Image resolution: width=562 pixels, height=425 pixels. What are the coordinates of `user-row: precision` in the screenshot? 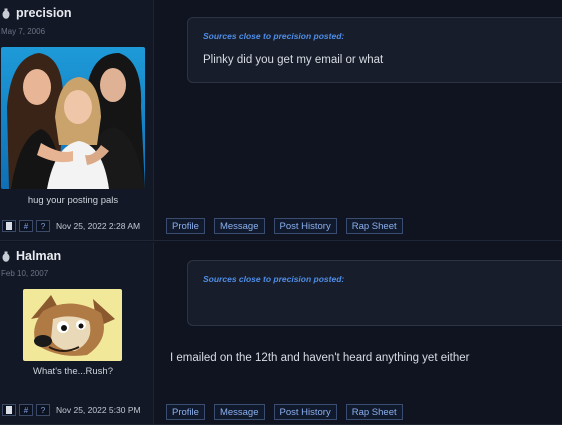 It's located at (37, 13).